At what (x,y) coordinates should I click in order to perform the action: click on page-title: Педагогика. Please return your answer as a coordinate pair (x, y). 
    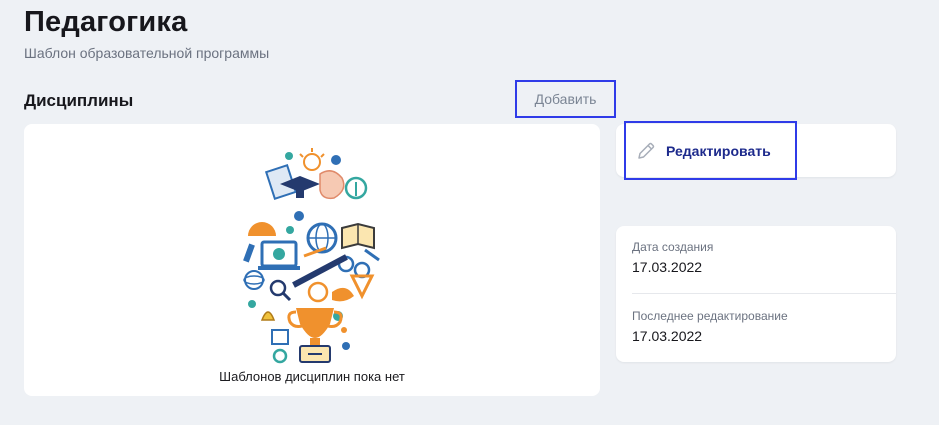
    Looking at the image, I should click on (106, 22).